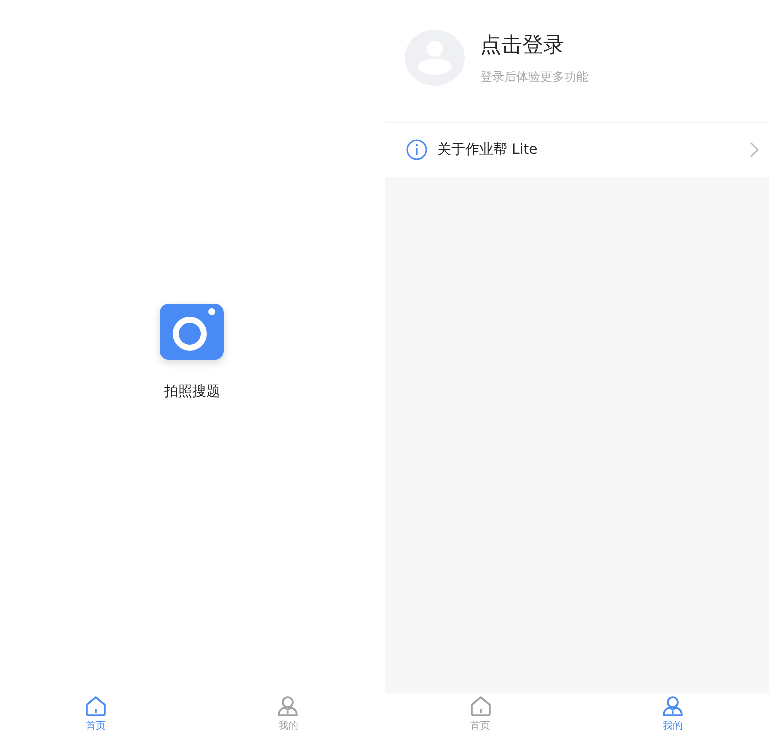  I want to click on camera-icon, so click(192, 332).